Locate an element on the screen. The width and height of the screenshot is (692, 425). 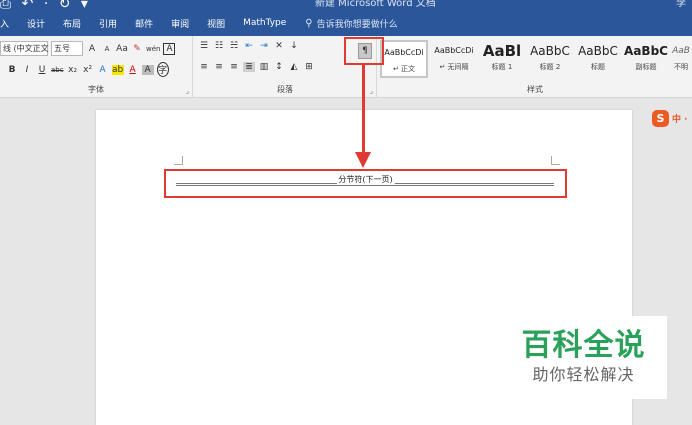
show-formatting-marks-highlight: ¶ is located at coordinates (364, 51).